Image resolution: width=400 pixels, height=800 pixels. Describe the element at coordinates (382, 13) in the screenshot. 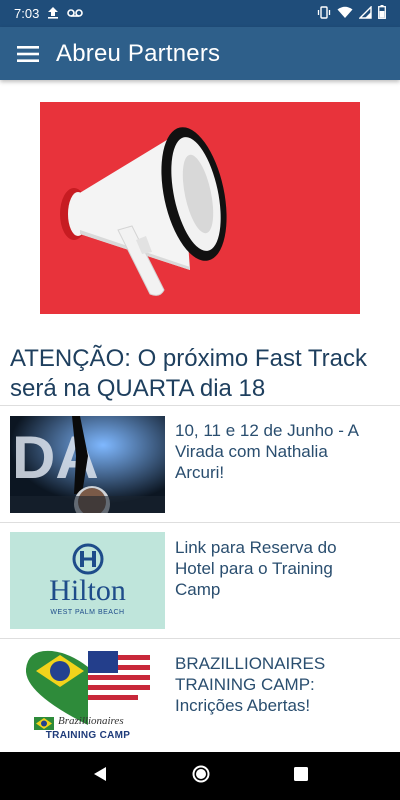

I see `battery-icon` at that location.